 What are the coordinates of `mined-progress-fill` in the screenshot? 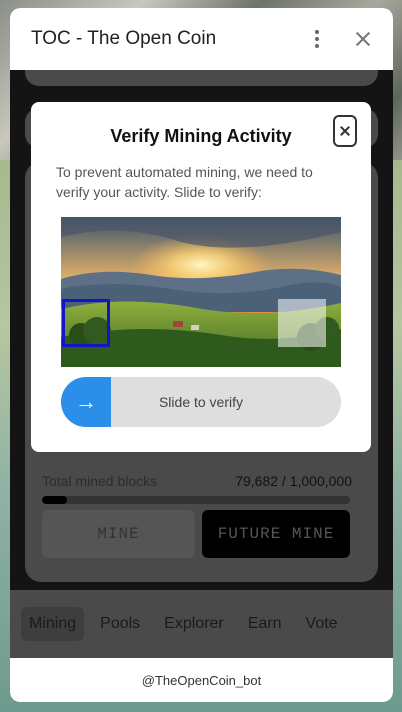 It's located at (54, 500).